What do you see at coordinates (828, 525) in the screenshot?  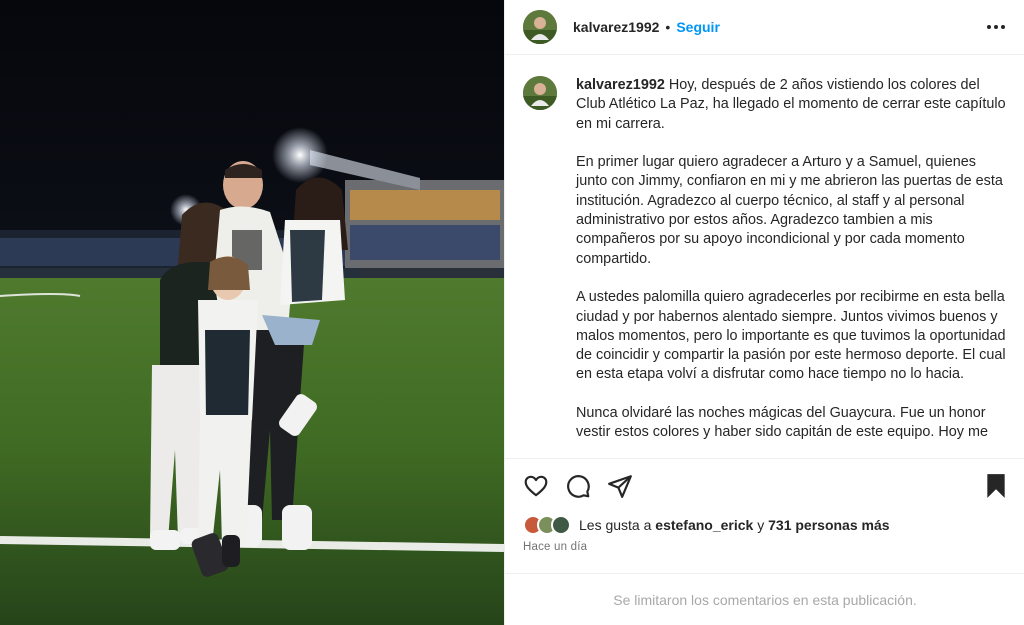 I see `likes-others-link: 731 personas más` at bounding box center [828, 525].